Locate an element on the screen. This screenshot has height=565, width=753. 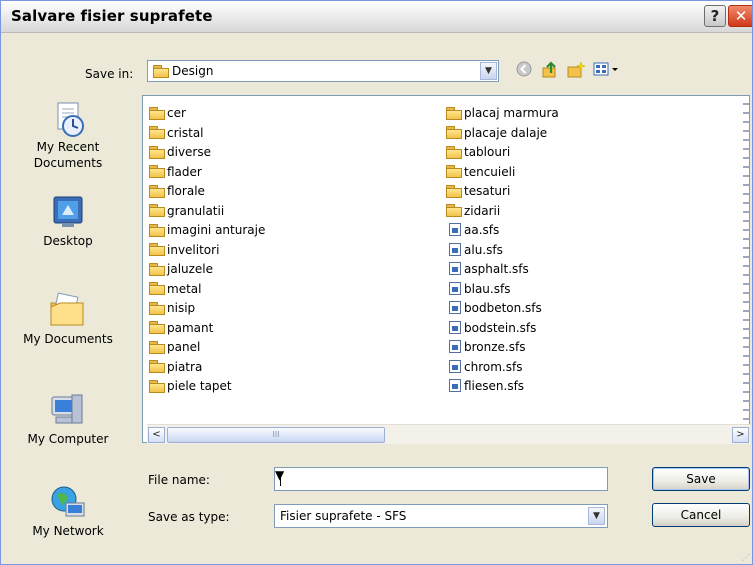
folder-item: jaluzele is located at coordinates (181, 269).